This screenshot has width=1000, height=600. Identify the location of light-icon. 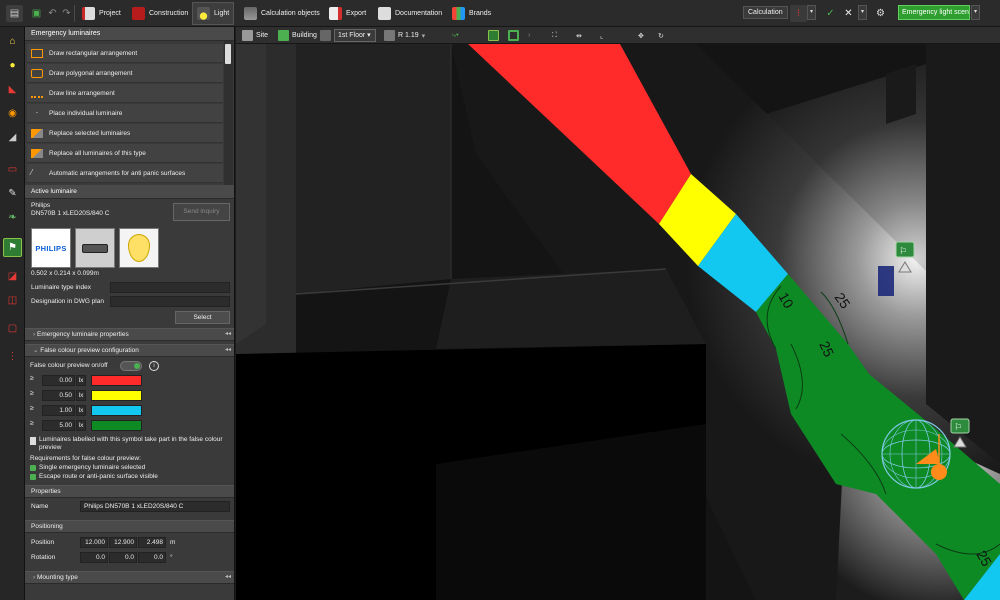
(203, 13).